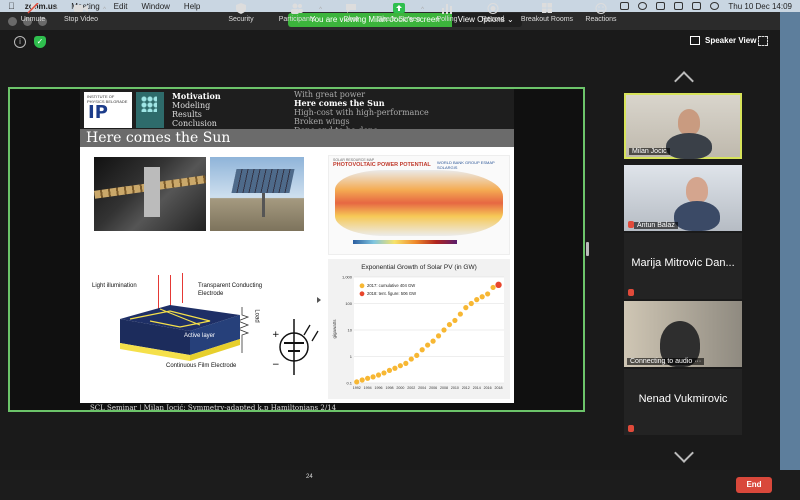 The width and height of the screenshot is (800, 500). Describe the element at coordinates (339, 103) in the screenshot. I see `nav-sub-2: Here comes the Sun` at that location.